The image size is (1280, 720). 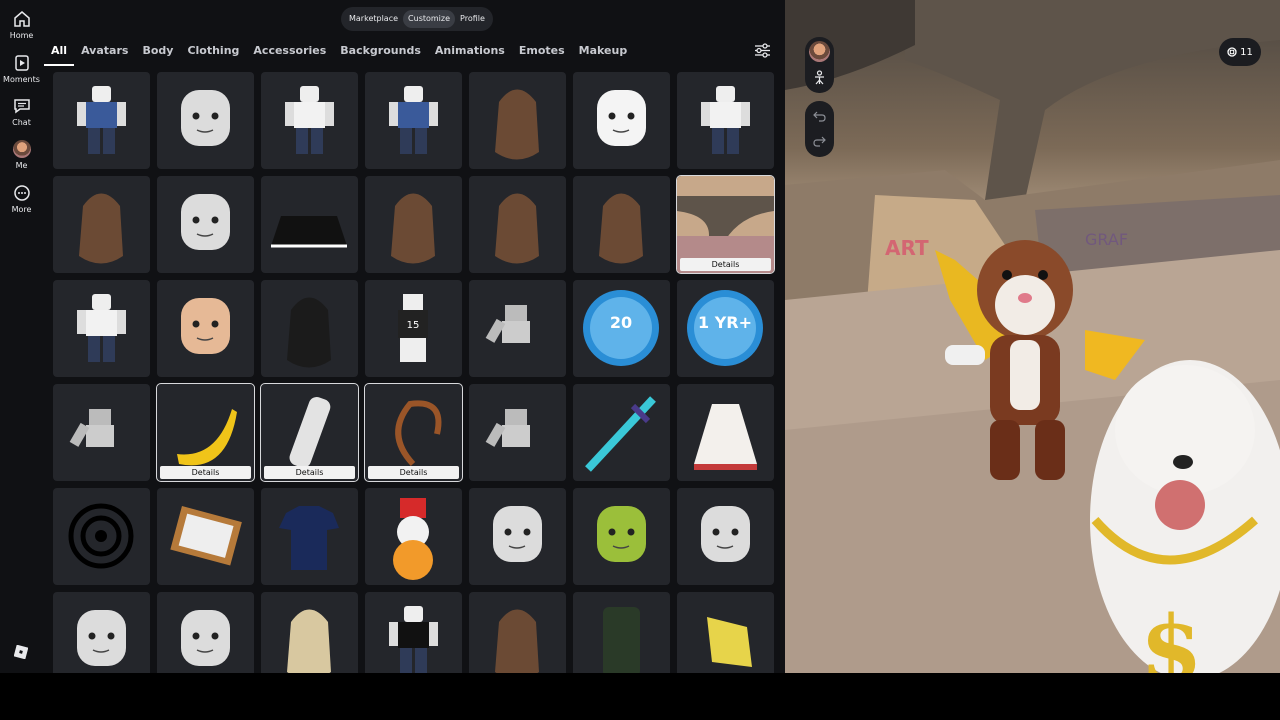 What do you see at coordinates (819, 141) in the screenshot?
I see `redo-icon` at bounding box center [819, 141].